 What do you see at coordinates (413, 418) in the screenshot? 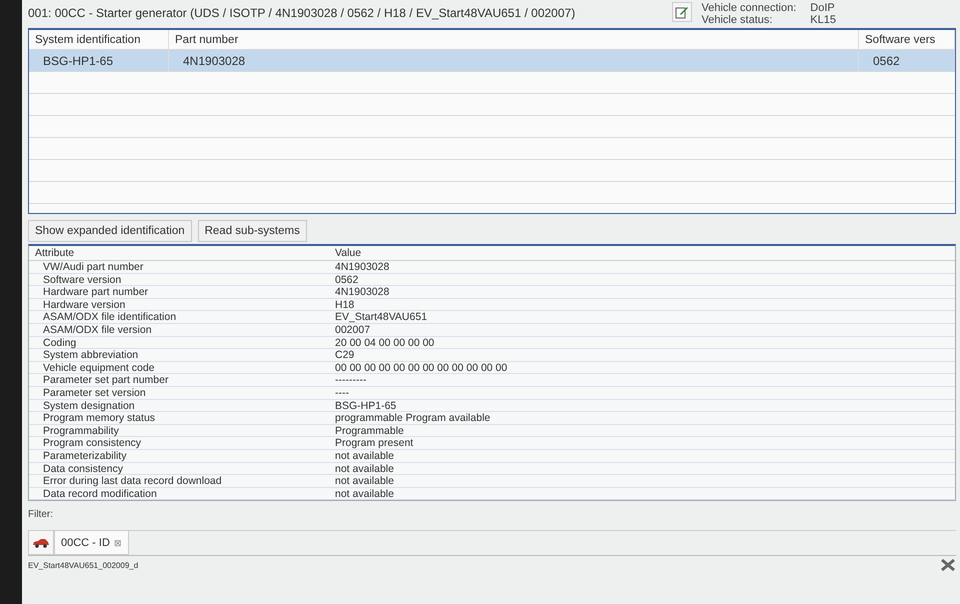
I see `value-cell-text: programmable Program available` at bounding box center [413, 418].